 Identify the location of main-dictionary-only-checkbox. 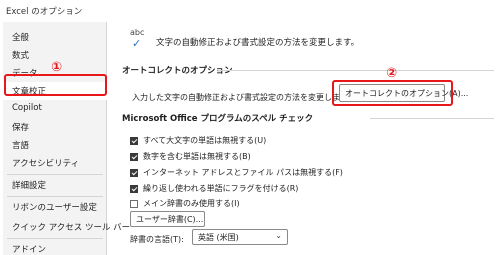
(134, 204).